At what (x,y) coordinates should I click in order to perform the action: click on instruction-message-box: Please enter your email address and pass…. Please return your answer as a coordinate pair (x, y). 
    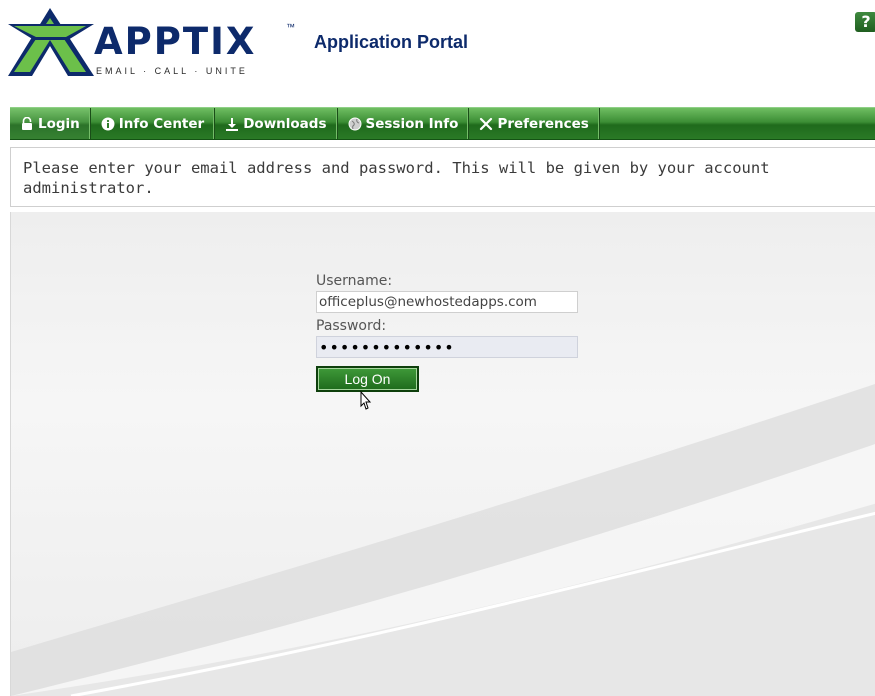
    Looking at the image, I should click on (442, 177).